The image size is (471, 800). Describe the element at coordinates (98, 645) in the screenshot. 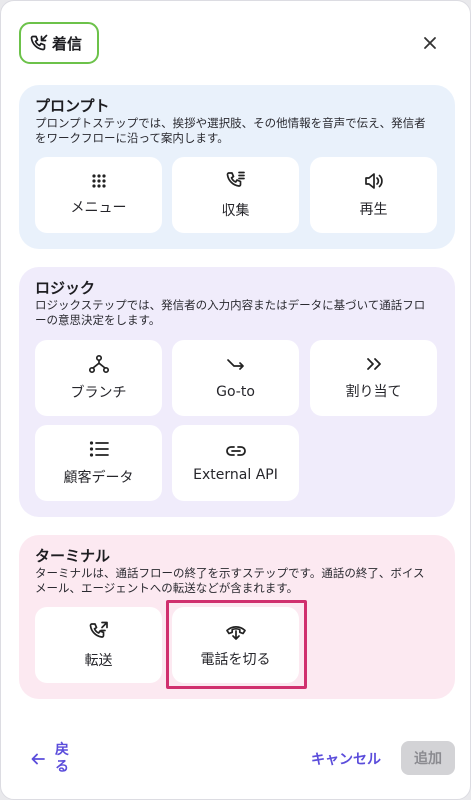

I see `transfer-card: 転送` at that location.